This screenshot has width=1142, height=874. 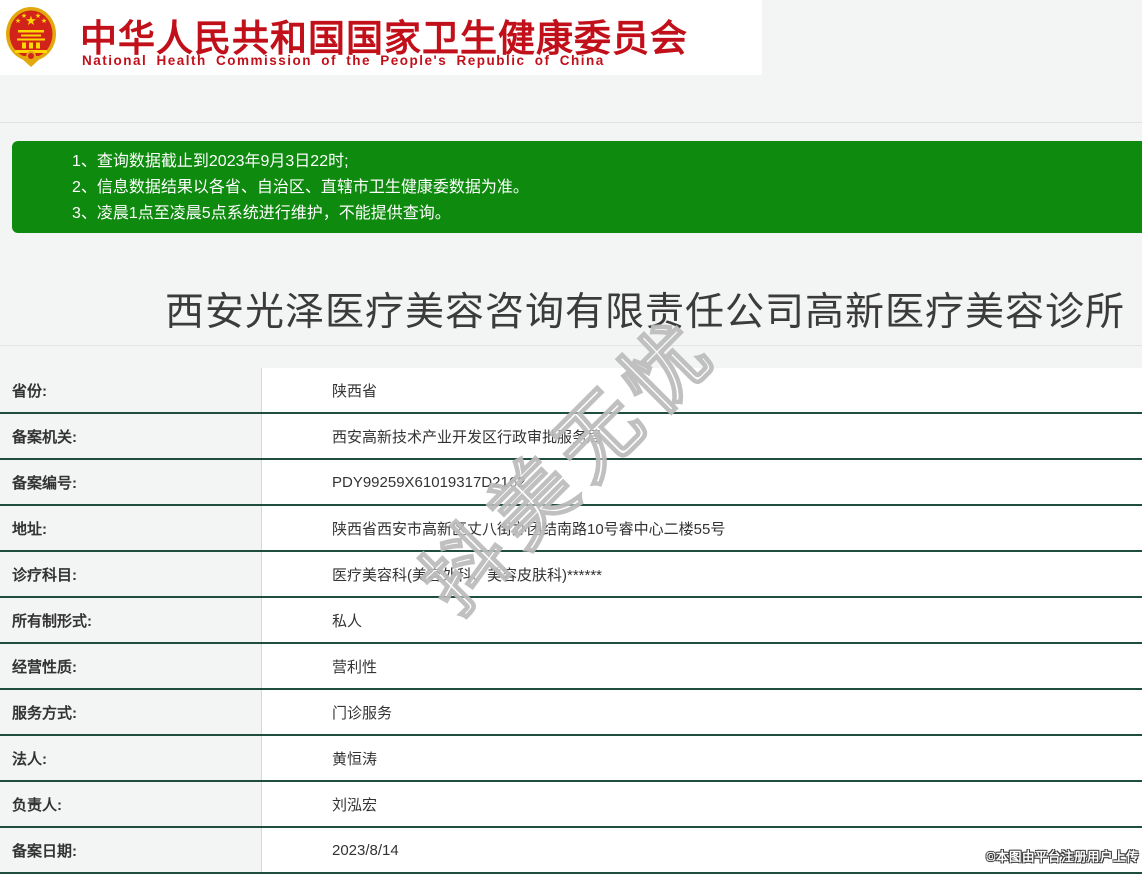 What do you see at coordinates (261, 213) in the screenshot?
I see `notice-line-3: 3、凌晨1点至凌晨5点系统进行维护，不能提供查询。` at bounding box center [261, 213].